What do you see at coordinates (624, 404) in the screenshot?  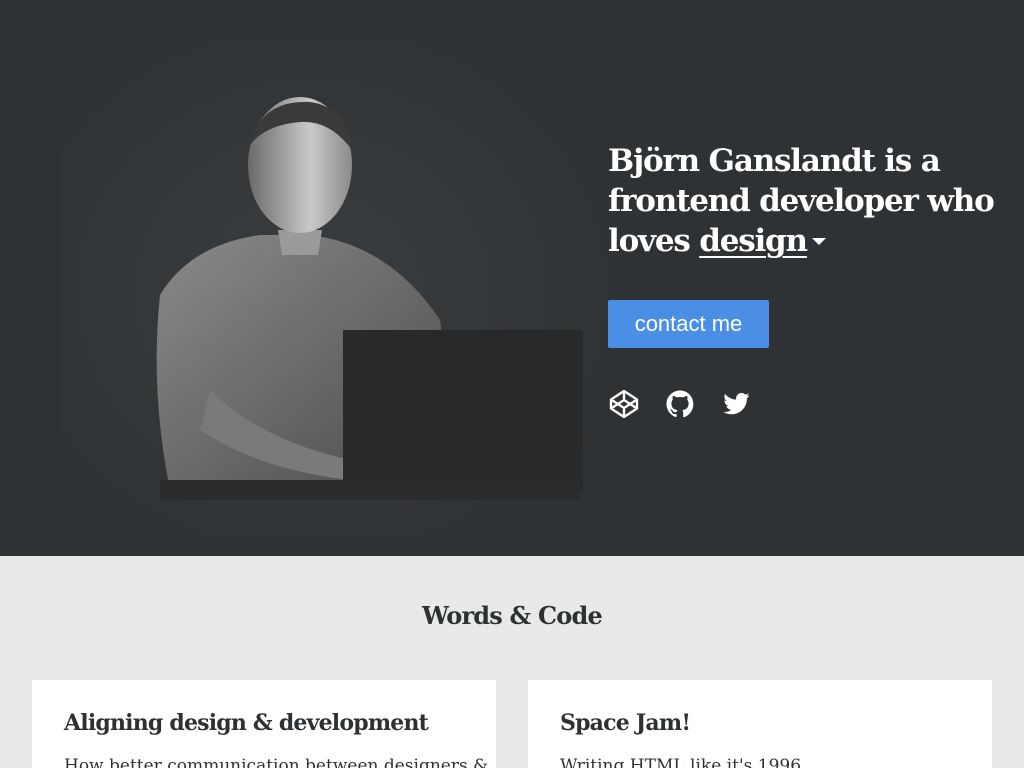 I see `codepen-icon` at bounding box center [624, 404].